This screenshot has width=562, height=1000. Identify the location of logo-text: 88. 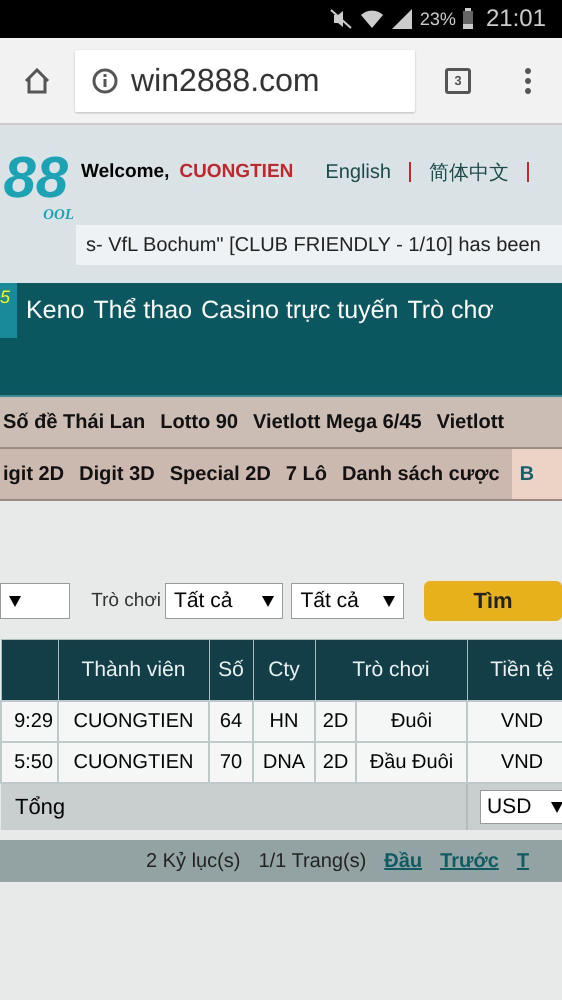
(35, 178).